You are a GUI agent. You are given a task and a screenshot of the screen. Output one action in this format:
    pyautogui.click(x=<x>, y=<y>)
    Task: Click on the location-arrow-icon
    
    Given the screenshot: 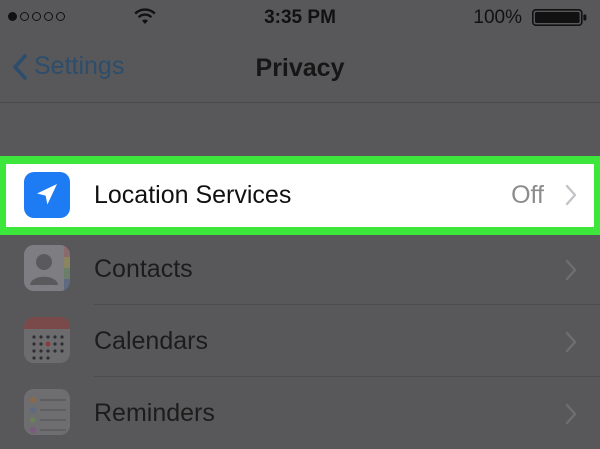 What is the action you would take?
    pyautogui.click(x=47, y=195)
    